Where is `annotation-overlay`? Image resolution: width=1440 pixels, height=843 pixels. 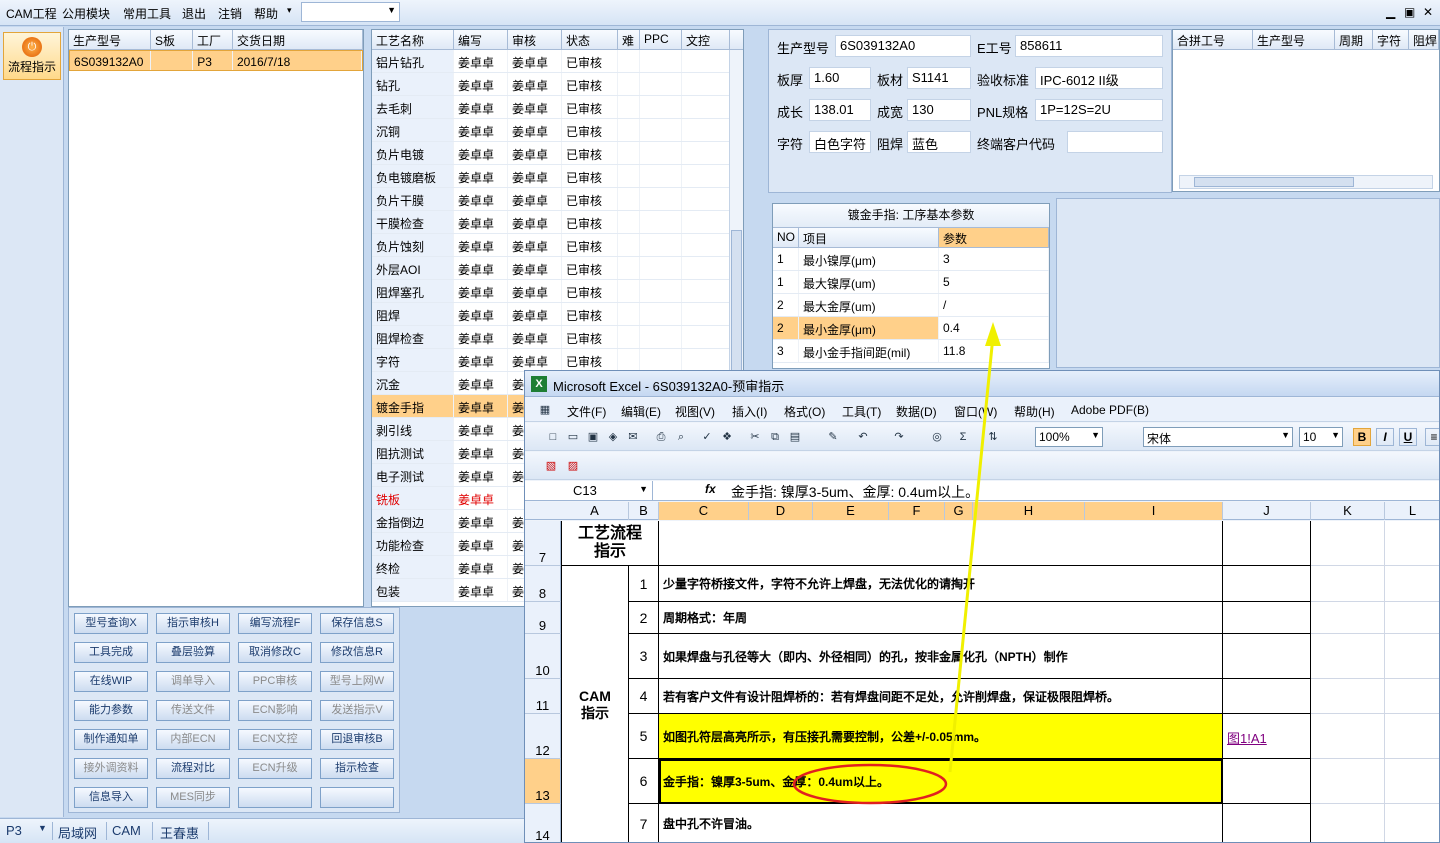 annotation-overlay is located at coordinates (896, 563).